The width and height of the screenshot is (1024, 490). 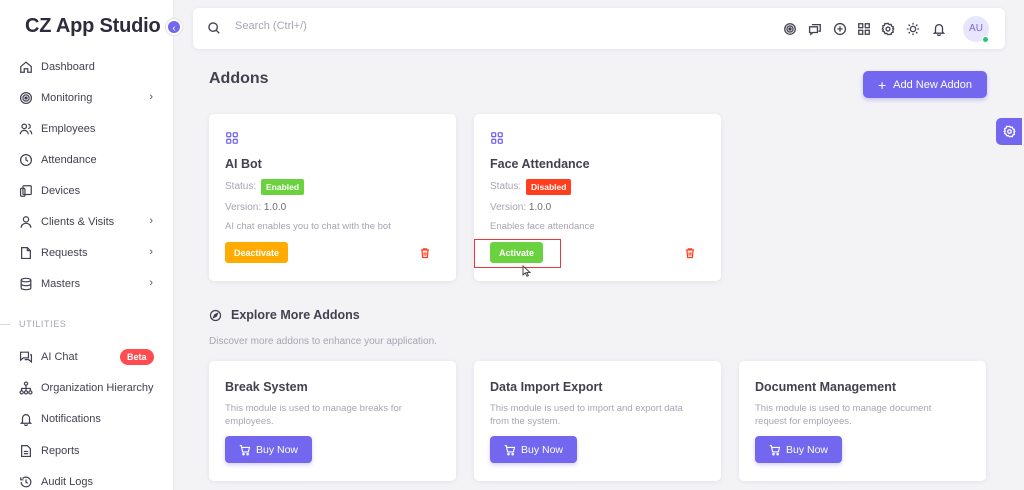 I want to click on sidebar-item-dashboard: Dashboard, so click(x=89, y=67).